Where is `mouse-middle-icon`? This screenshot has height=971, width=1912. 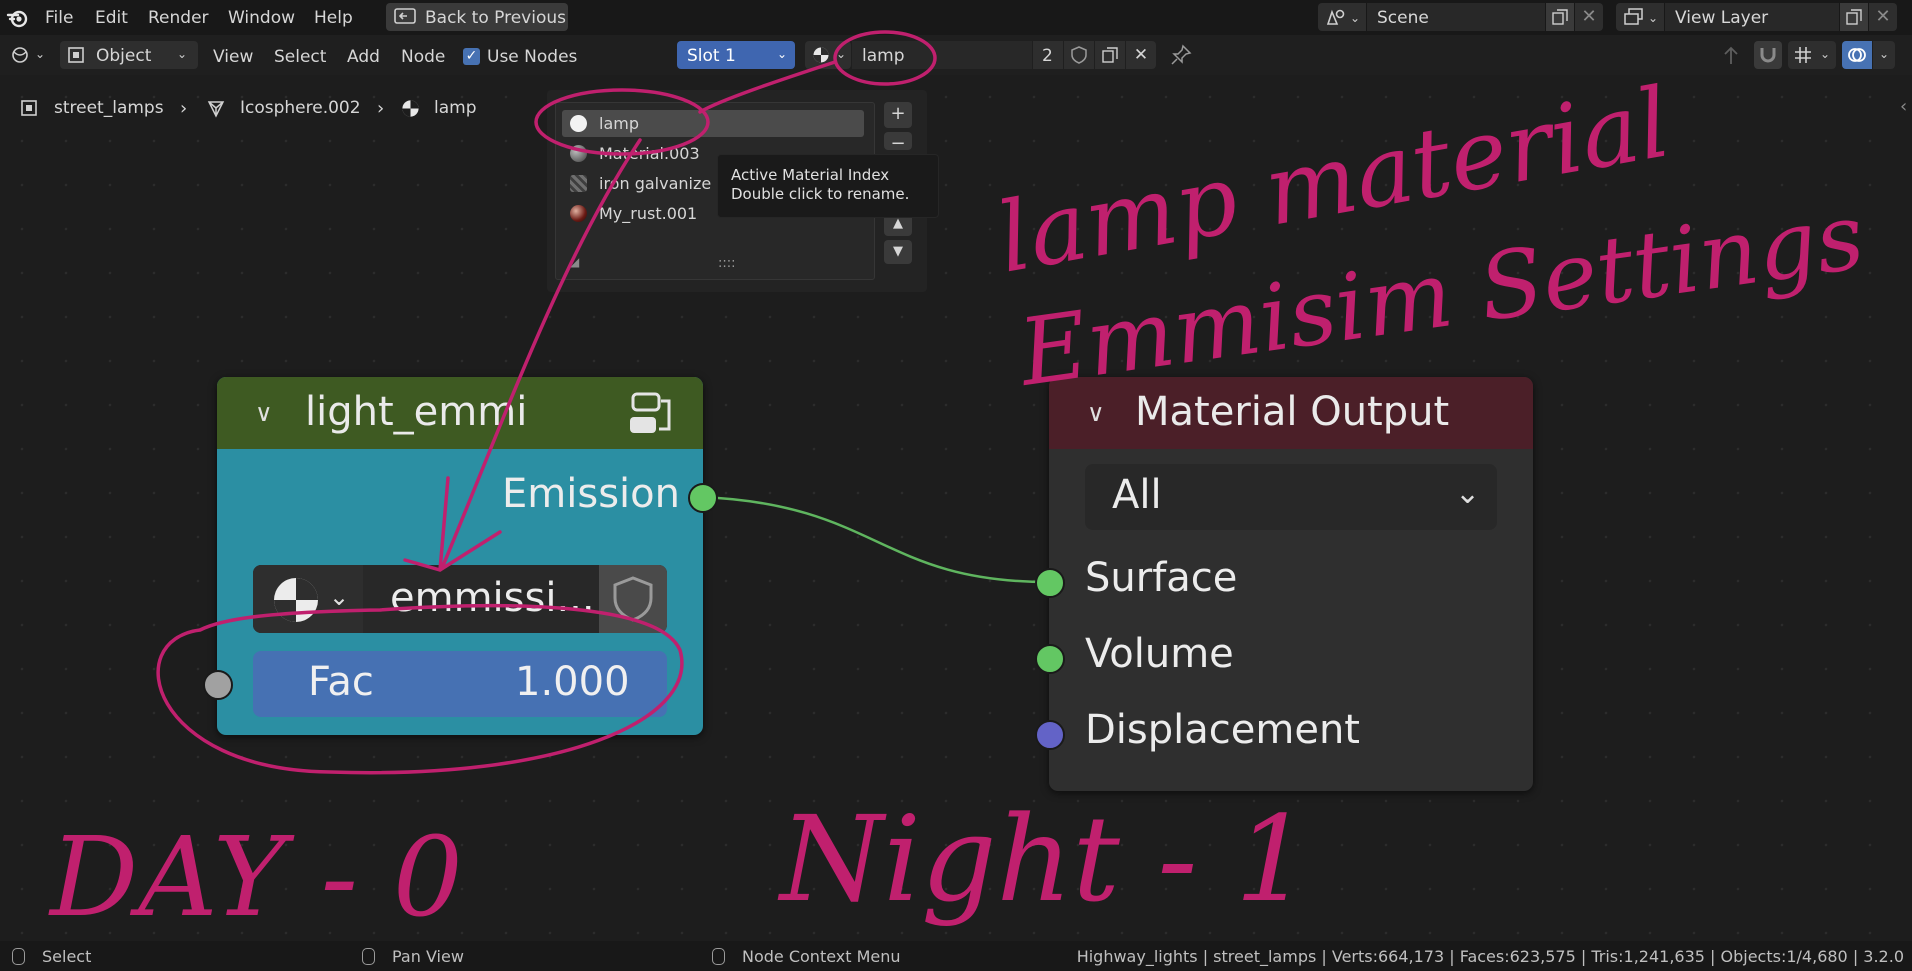
mouse-middle-icon is located at coordinates (368, 956).